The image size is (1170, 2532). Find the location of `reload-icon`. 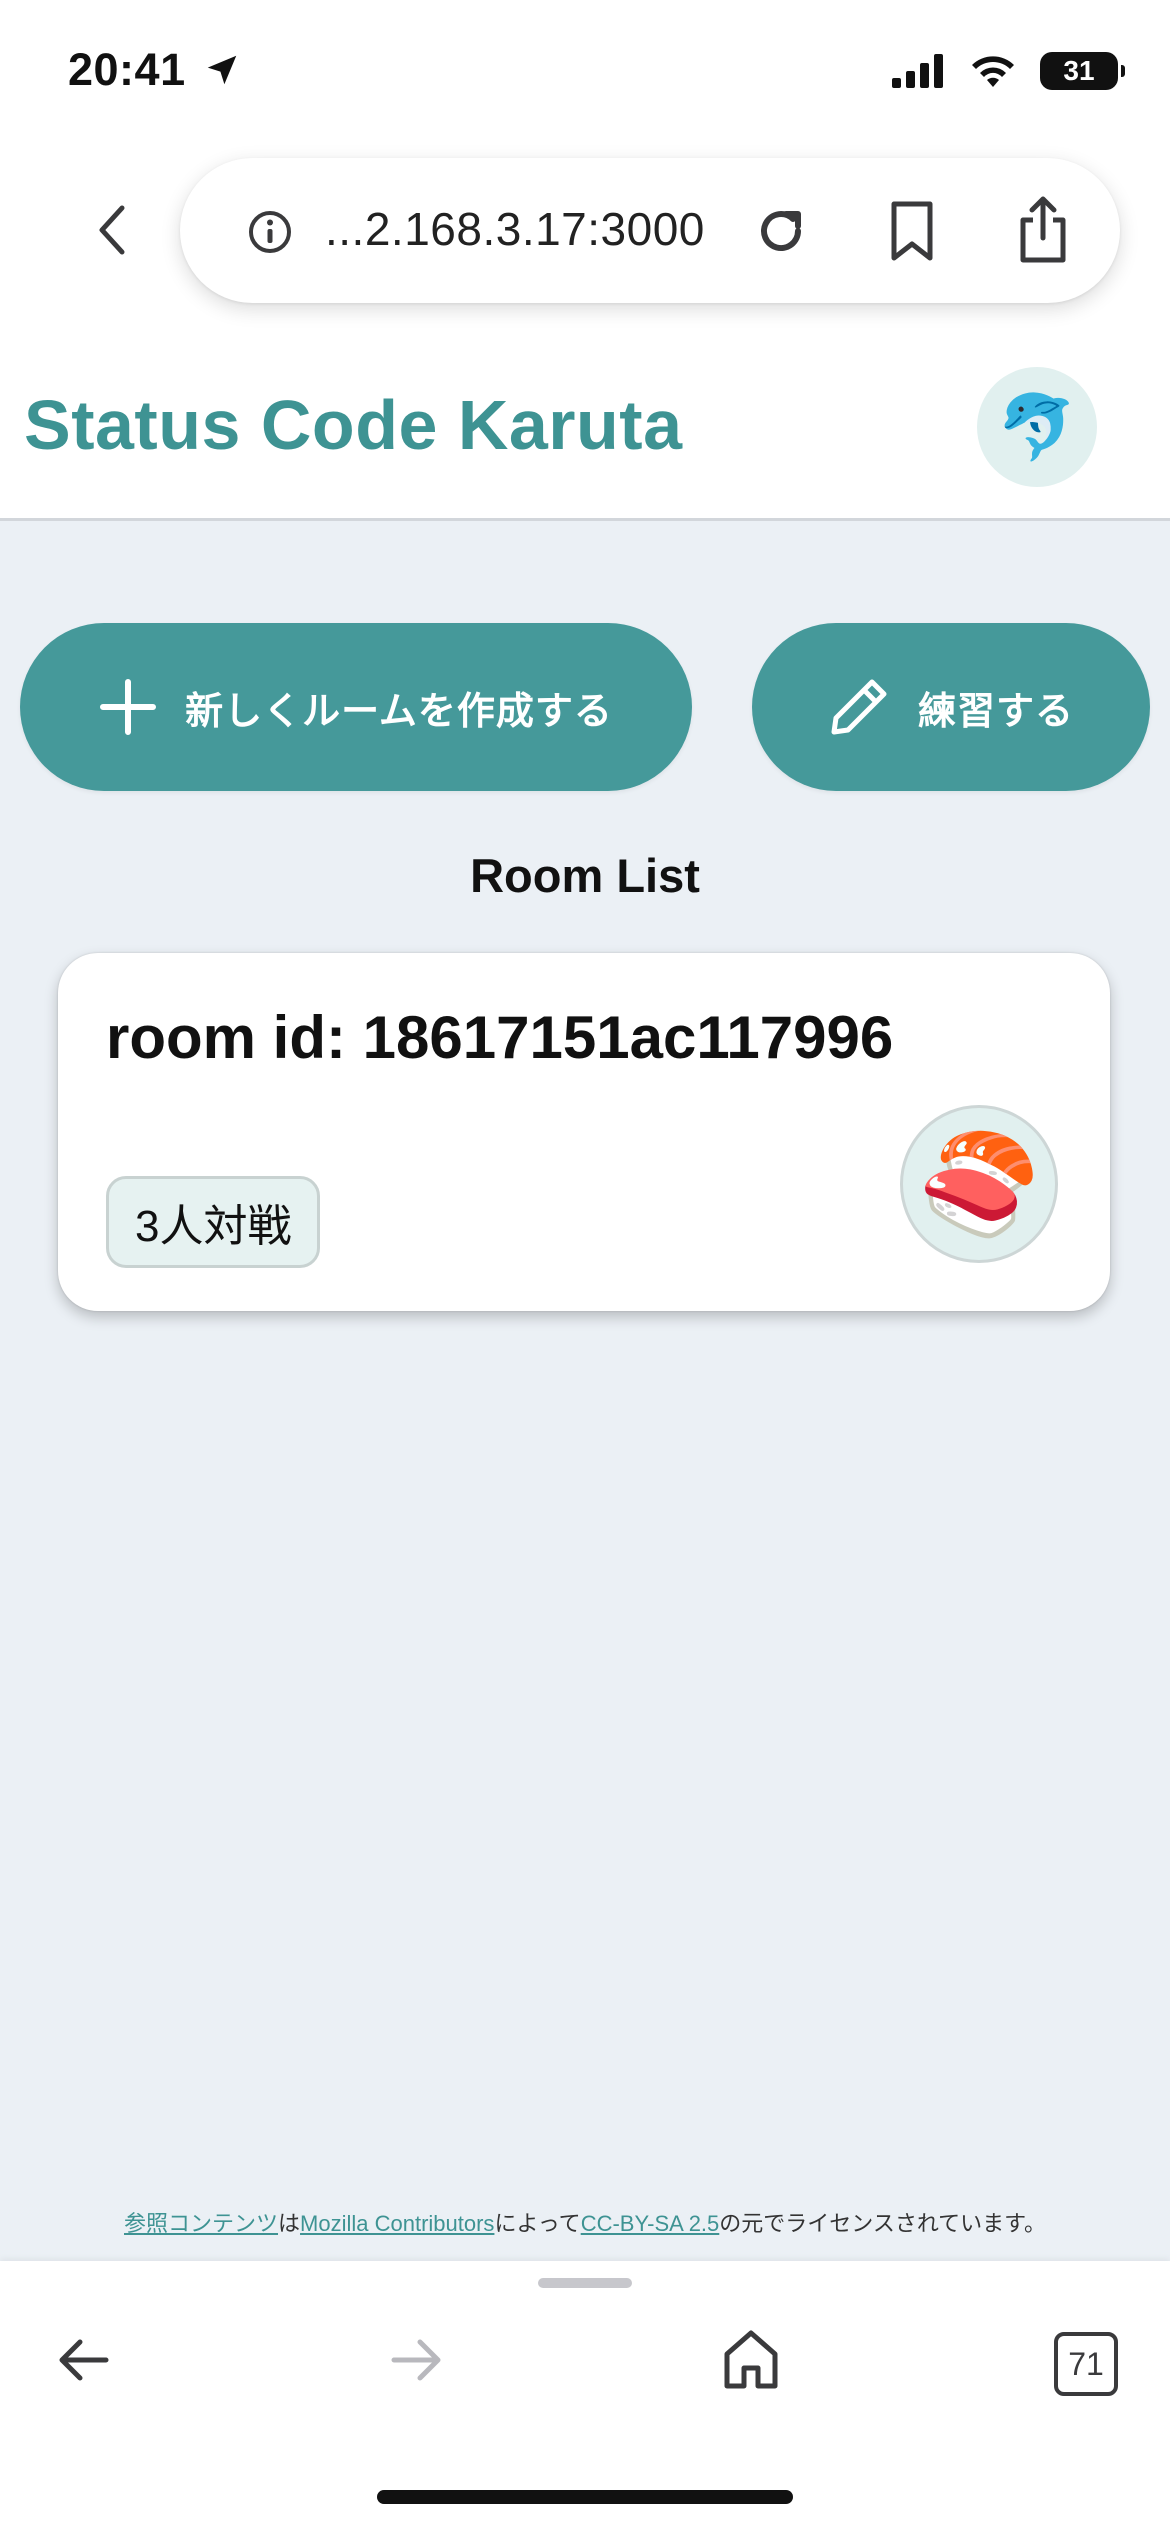

reload-icon is located at coordinates (781, 231).